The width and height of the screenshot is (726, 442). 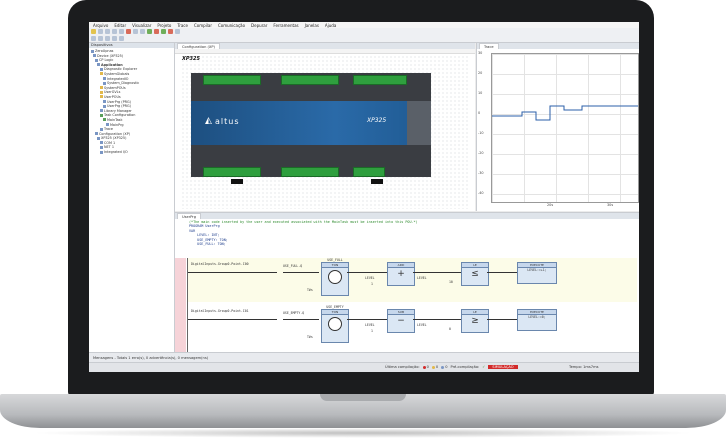 I want to click on menu-arquivo: Arquivo, so click(x=100, y=25).